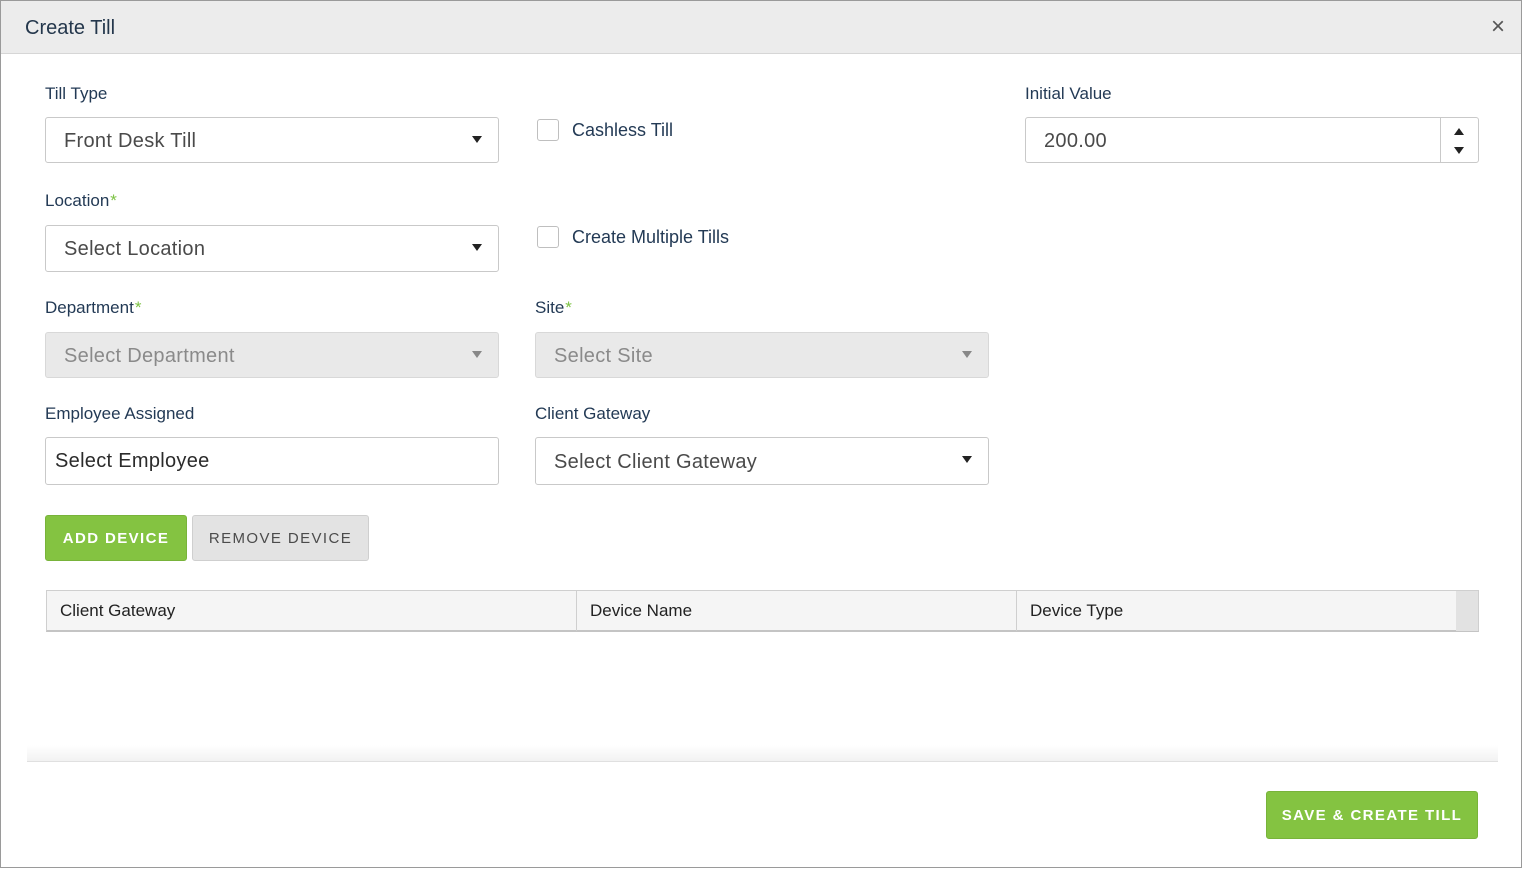 The image size is (1524, 870). I want to click on table-scrollbar, so click(1467, 611).